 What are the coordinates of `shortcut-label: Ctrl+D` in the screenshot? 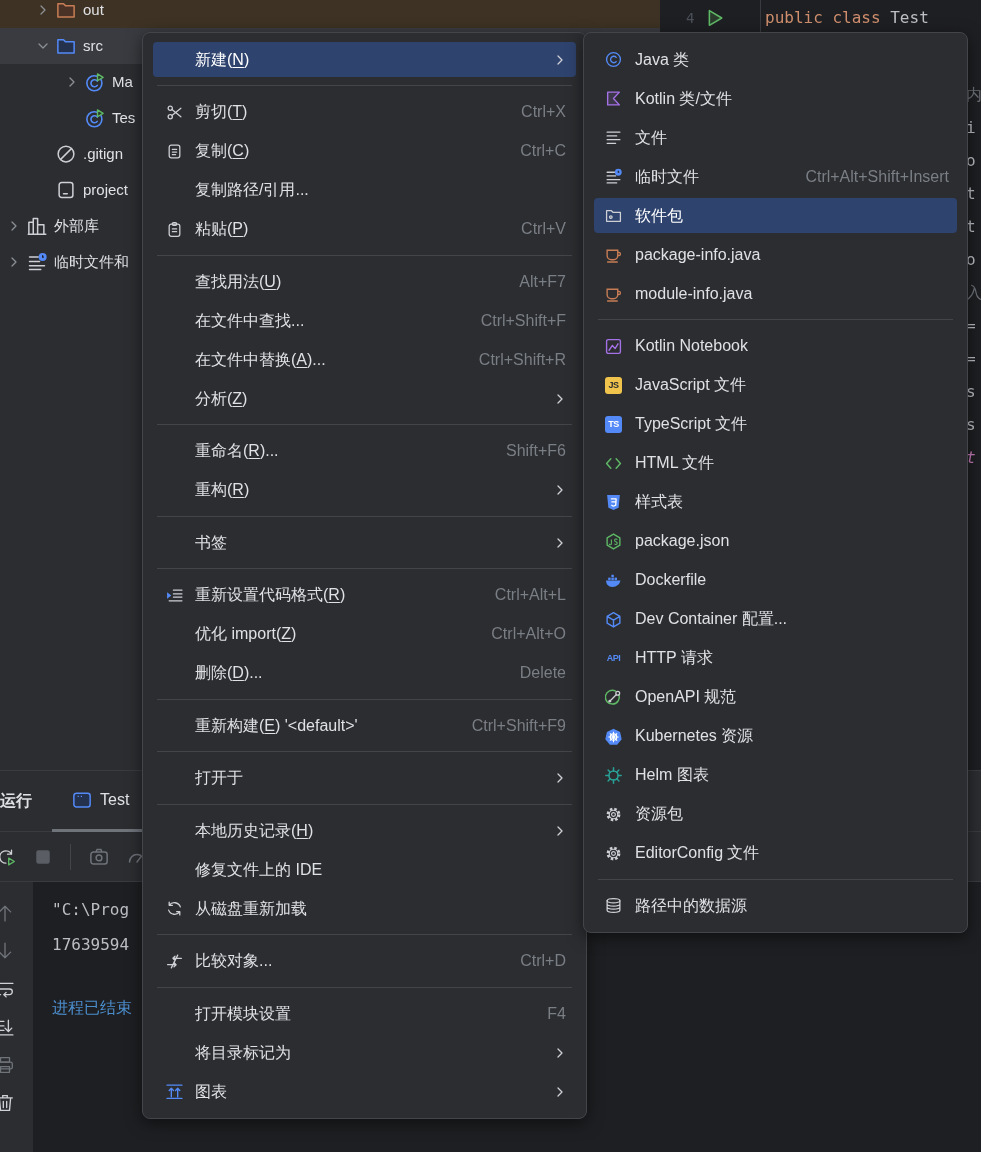 It's located at (543, 961).